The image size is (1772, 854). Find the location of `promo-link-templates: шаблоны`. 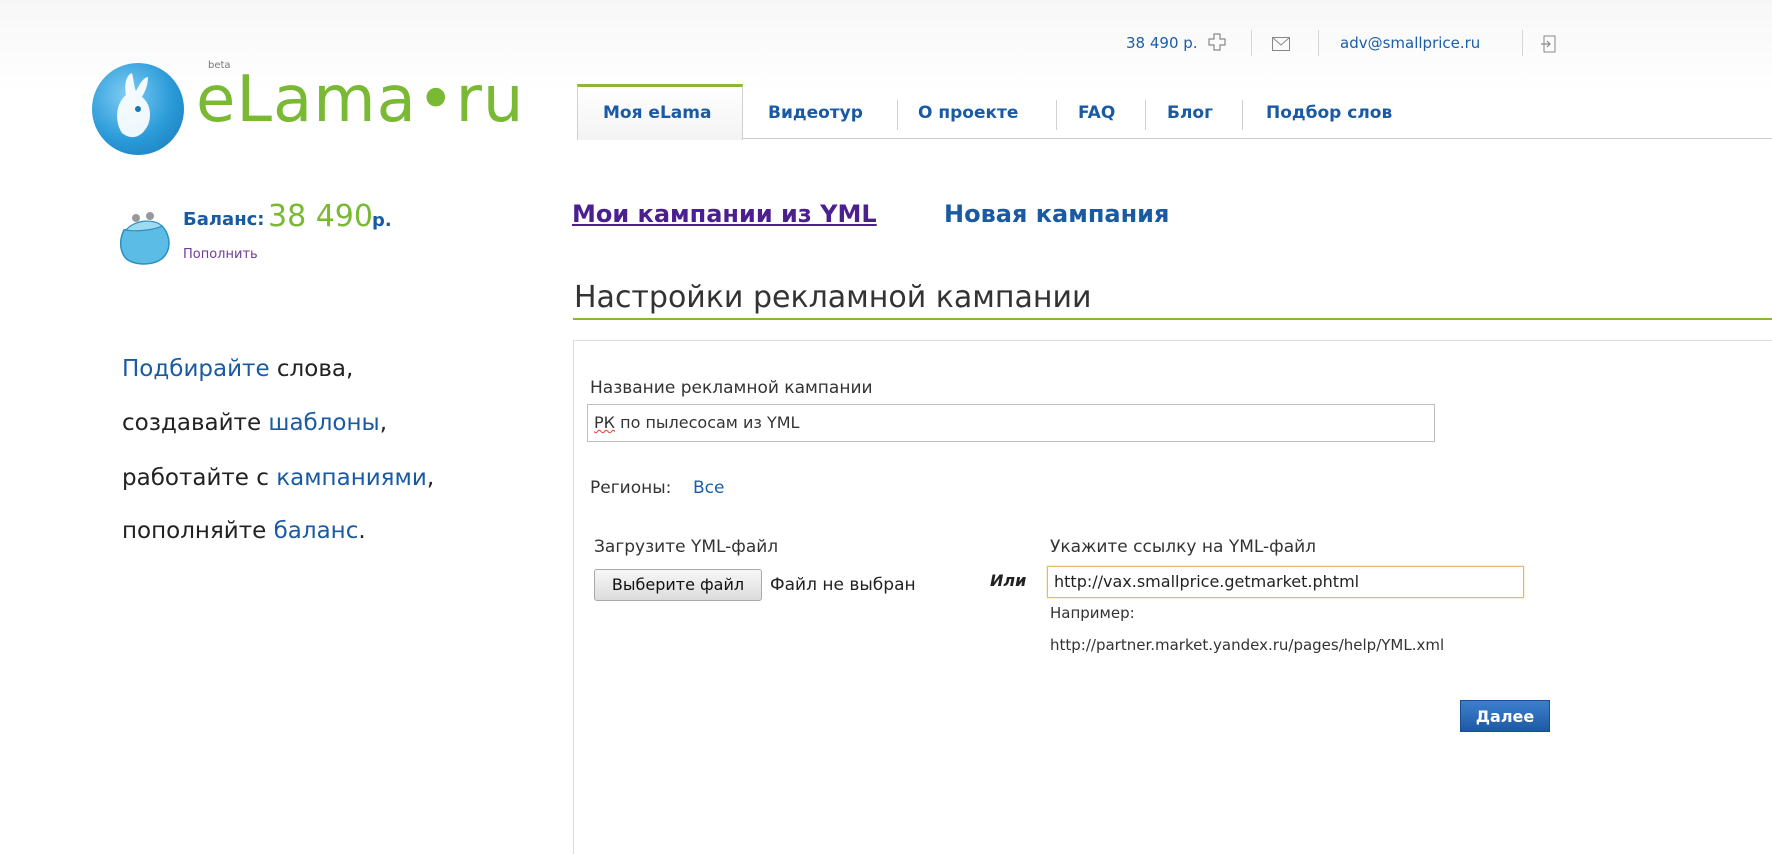

promo-link-templates: шаблоны is located at coordinates (323, 423).